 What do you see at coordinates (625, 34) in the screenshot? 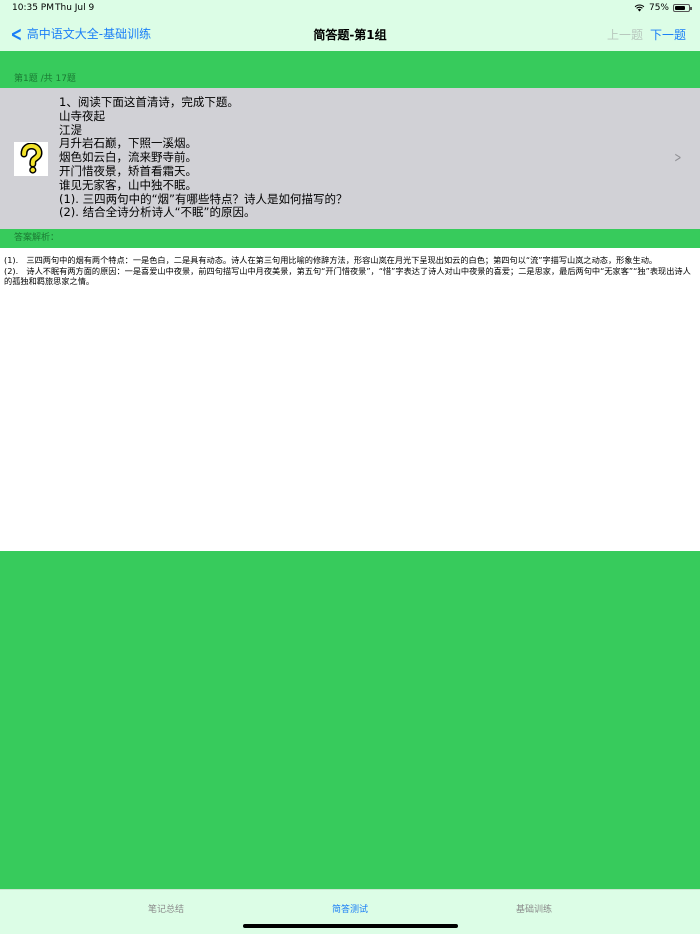
I see `previous-question-button: 上一题` at bounding box center [625, 34].